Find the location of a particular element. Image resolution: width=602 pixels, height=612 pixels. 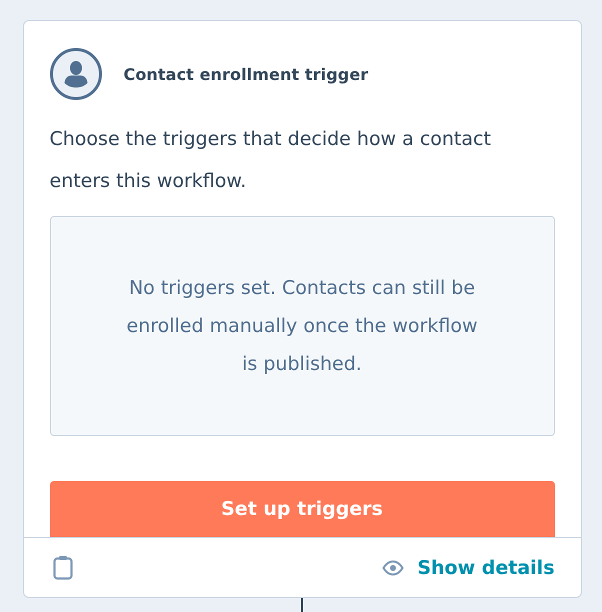

card-title: Contact enrollment trigger is located at coordinates (246, 74).